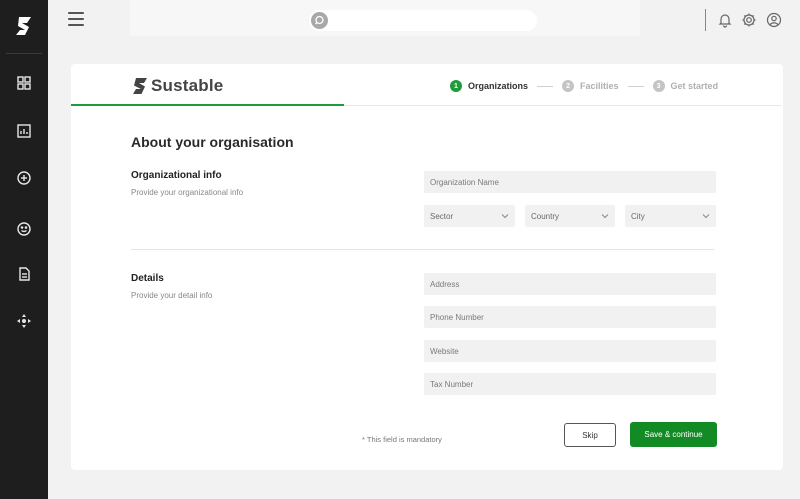 Image resolution: width=800 pixels, height=499 pixels. What do you see at coordinates (442, 216) in the screenshot?
I see `sector-select-label: Sector` at bounding box center [442, 216].